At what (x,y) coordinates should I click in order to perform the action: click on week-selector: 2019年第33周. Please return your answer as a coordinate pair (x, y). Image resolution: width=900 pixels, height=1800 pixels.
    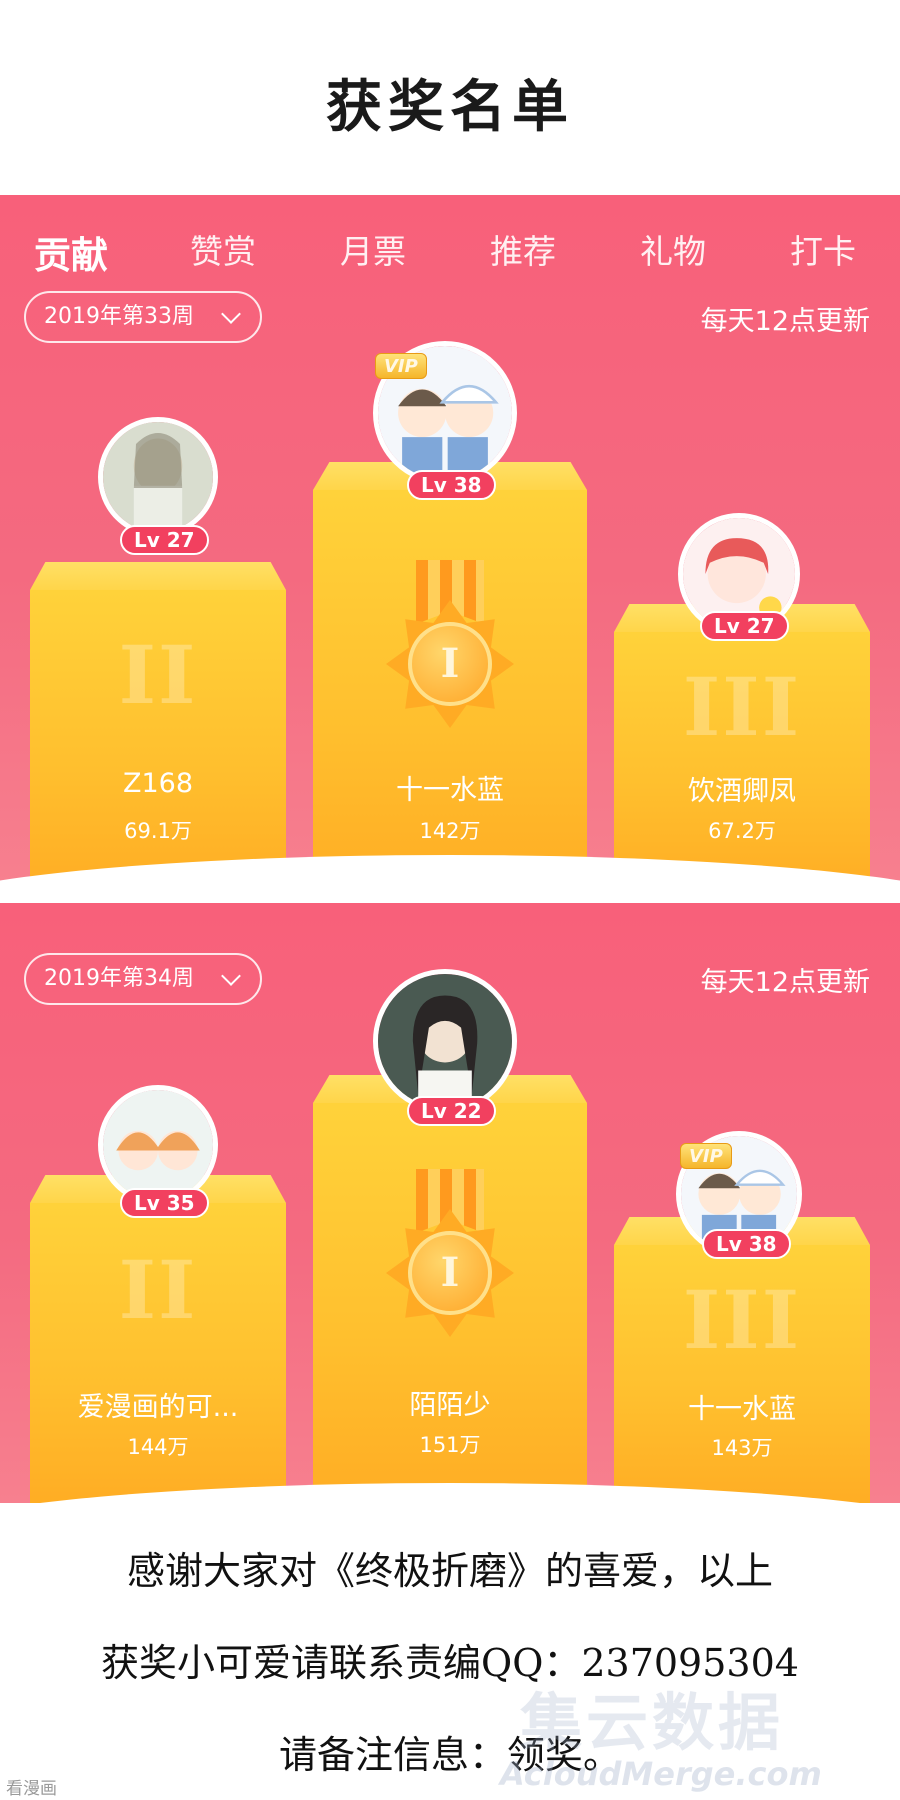
    Looking at the image, I should click on (143, 317).